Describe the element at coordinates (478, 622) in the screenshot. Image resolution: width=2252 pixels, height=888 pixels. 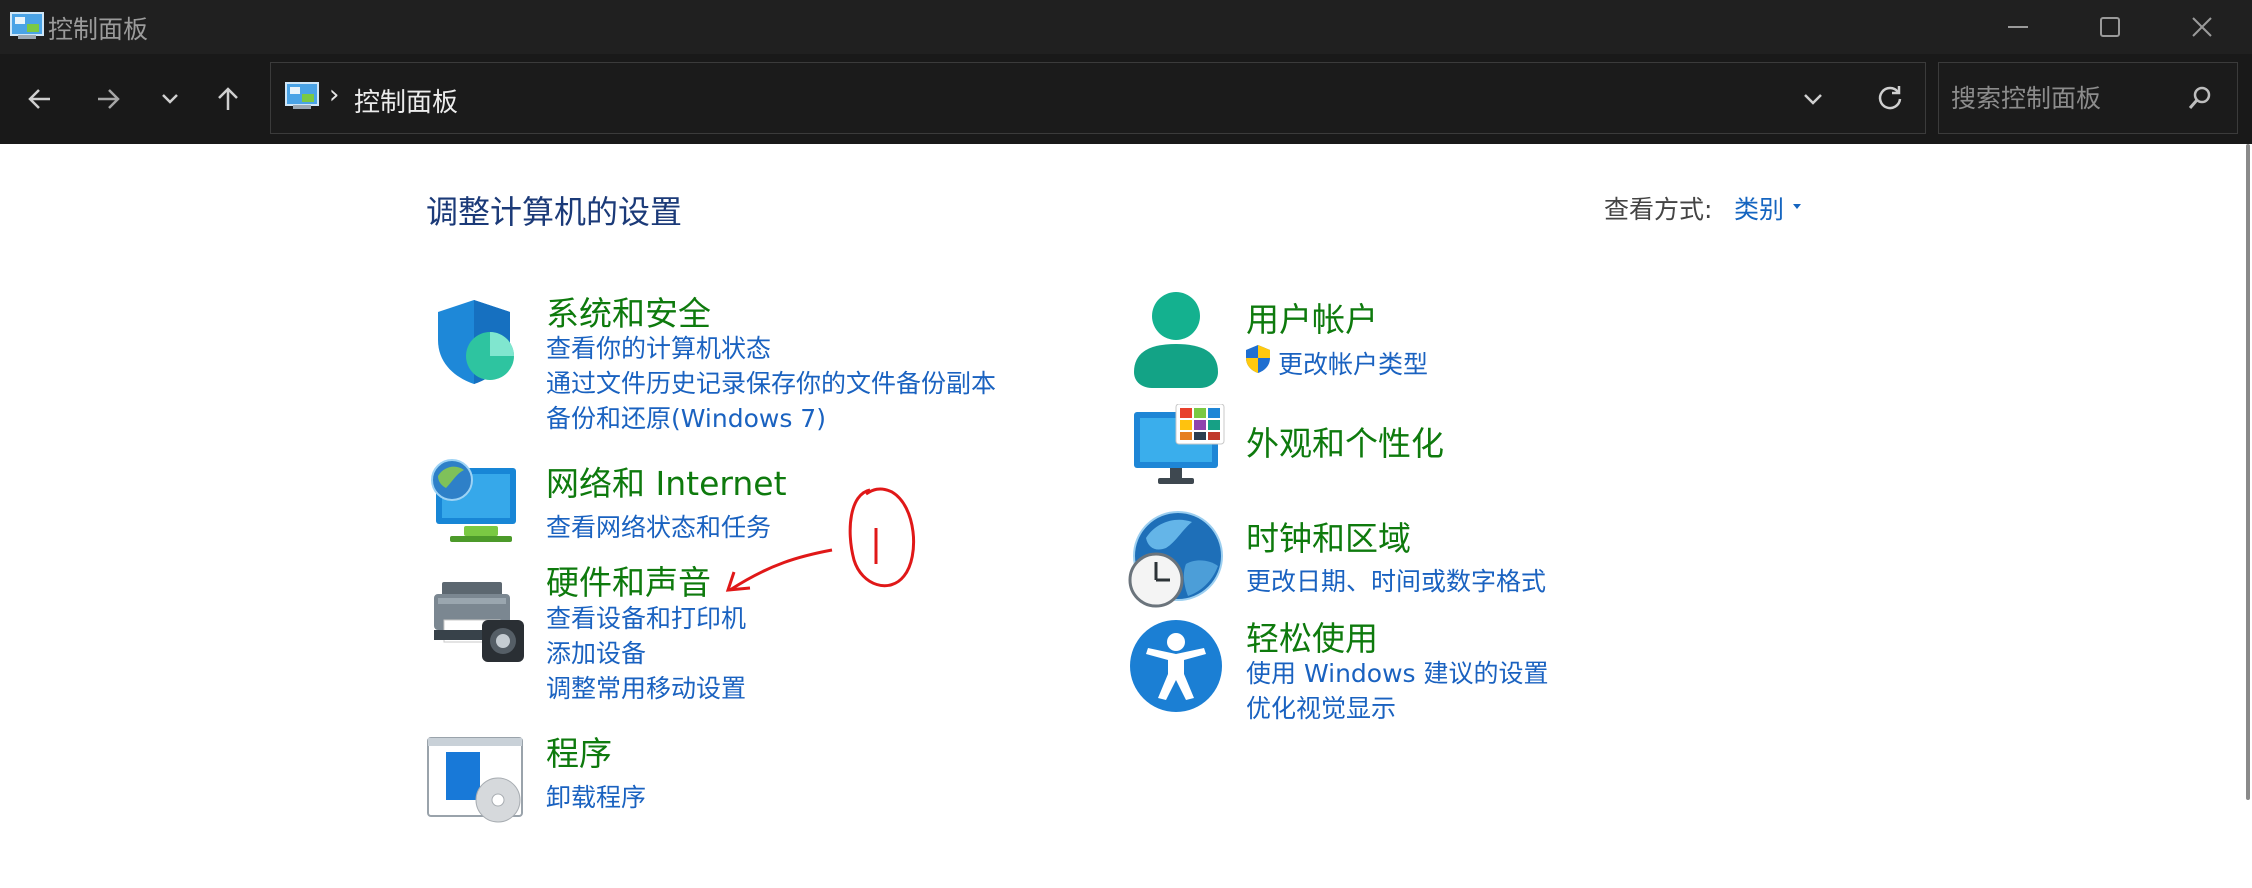
I see `printer-icon` at that location.